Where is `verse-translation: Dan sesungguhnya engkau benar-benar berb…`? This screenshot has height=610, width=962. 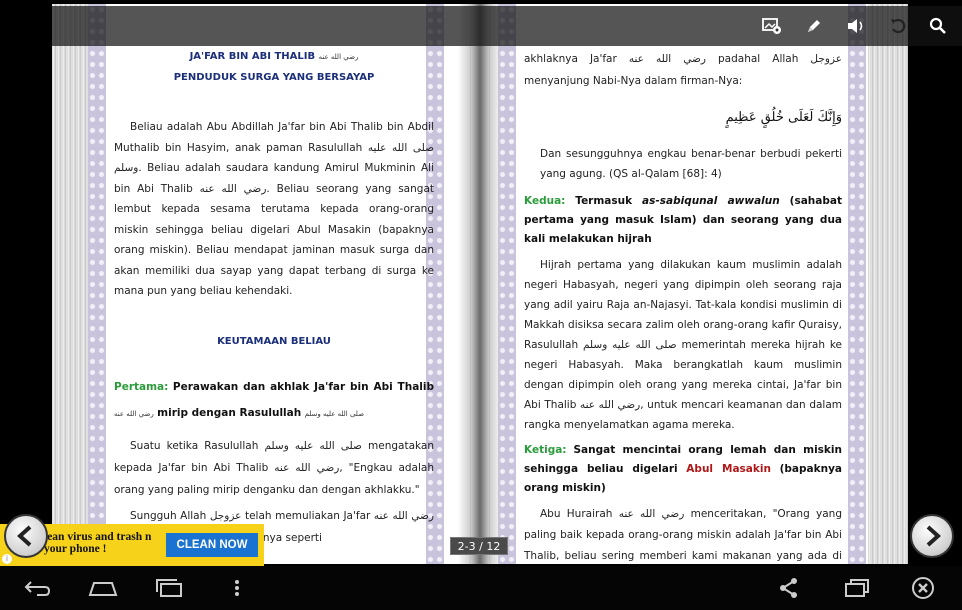
verse-translation: Dan sesungguhnya engkau benar-benar berb… is located at coordinates (691, 164).